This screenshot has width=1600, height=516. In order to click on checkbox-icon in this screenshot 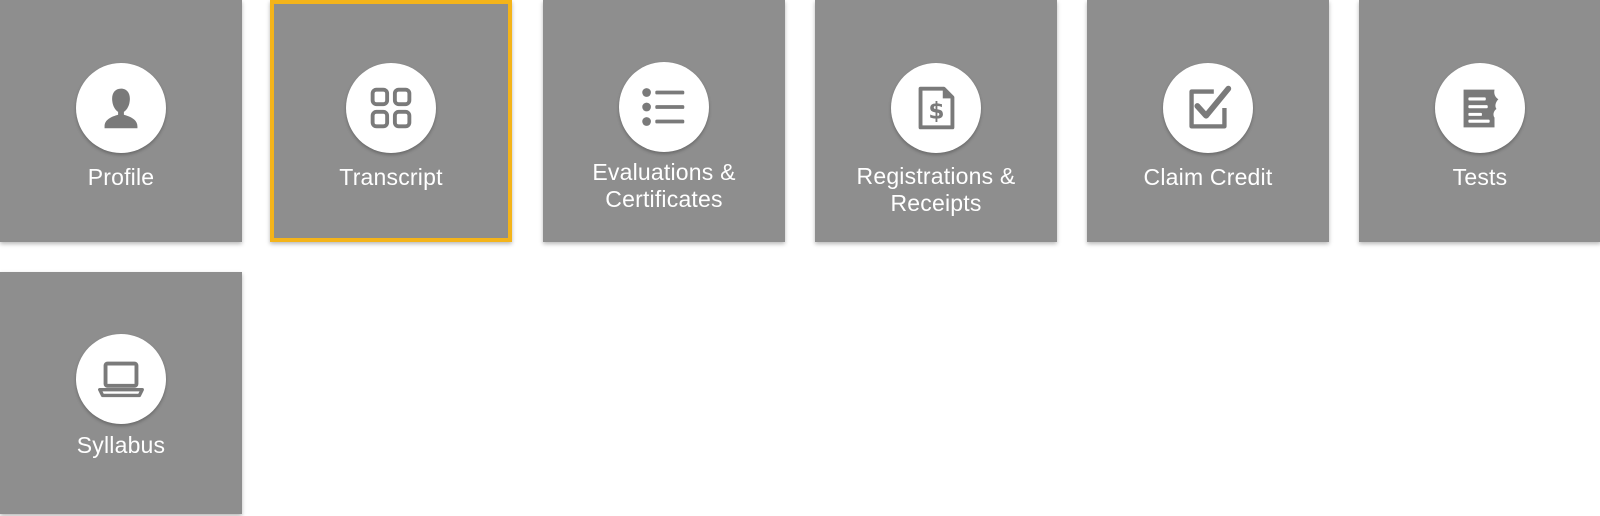, I will do `click(1208, 108)`.